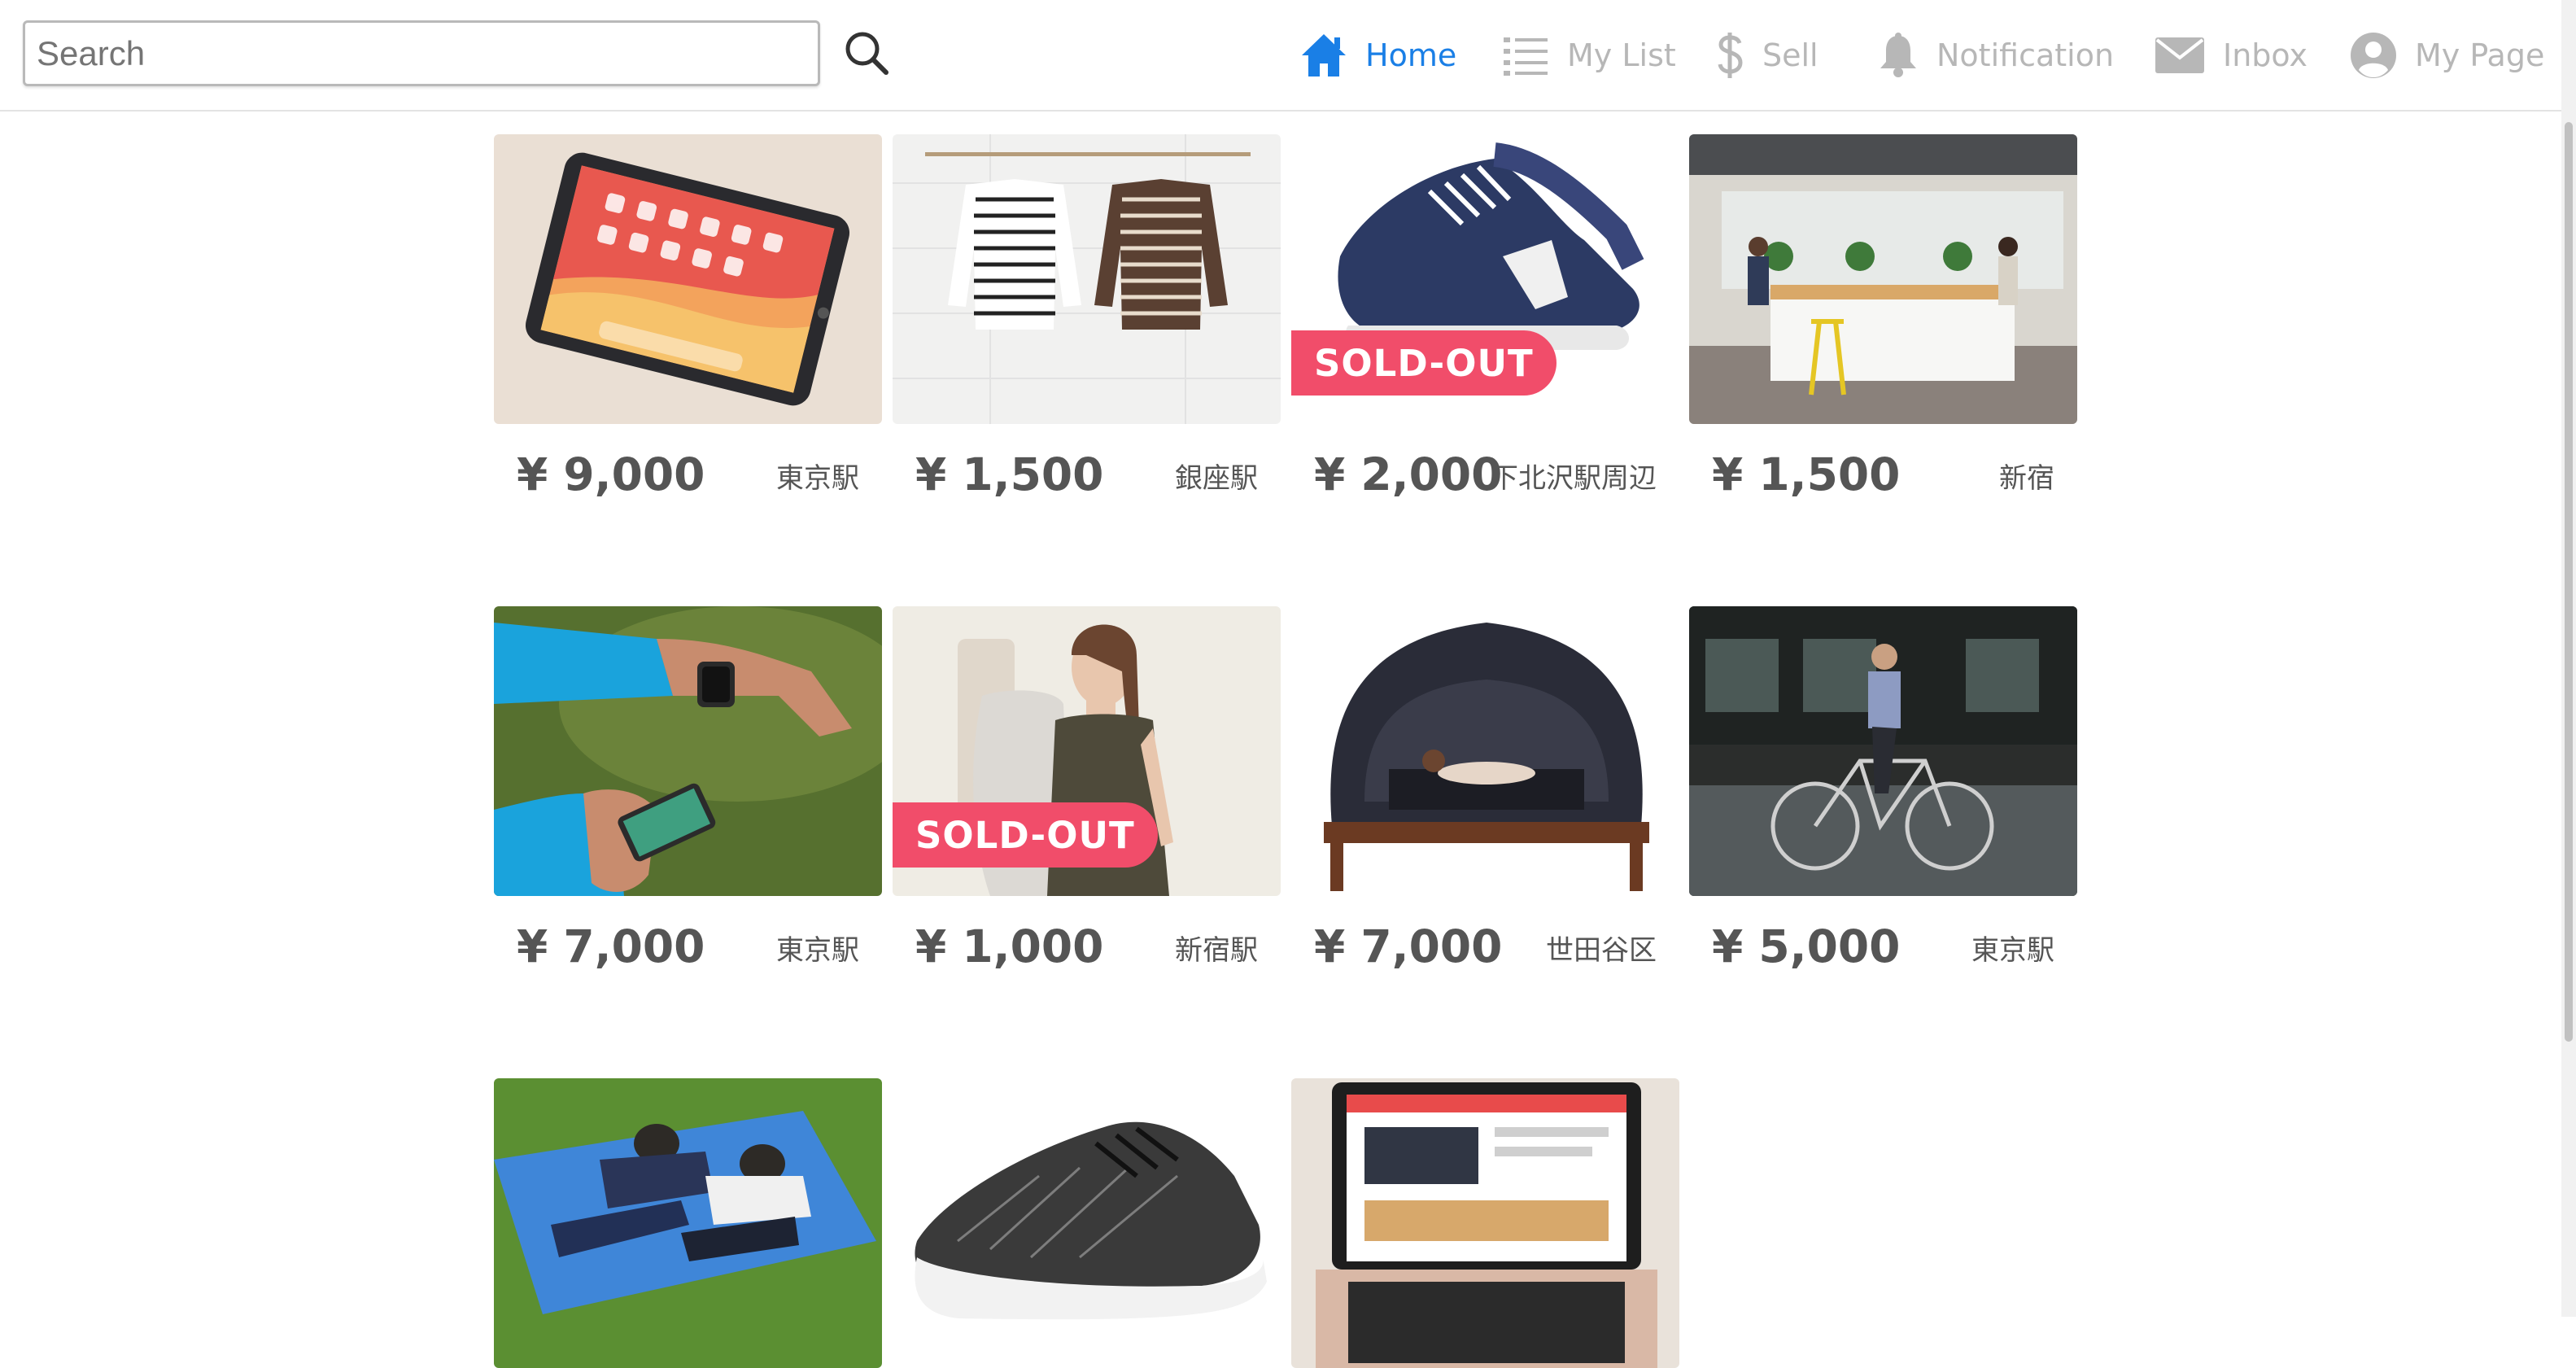 This screenshot has height=1368, width=2576. I want to click on search-button, so click(867, 53).